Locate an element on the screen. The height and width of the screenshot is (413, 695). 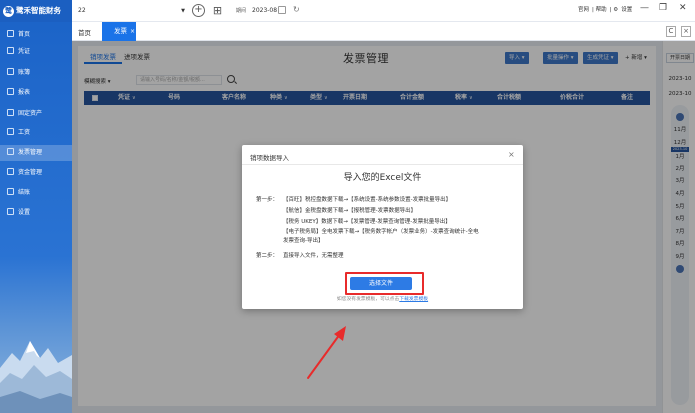
sidebar-item-label: 报表 is located at coordinates (24, 92).